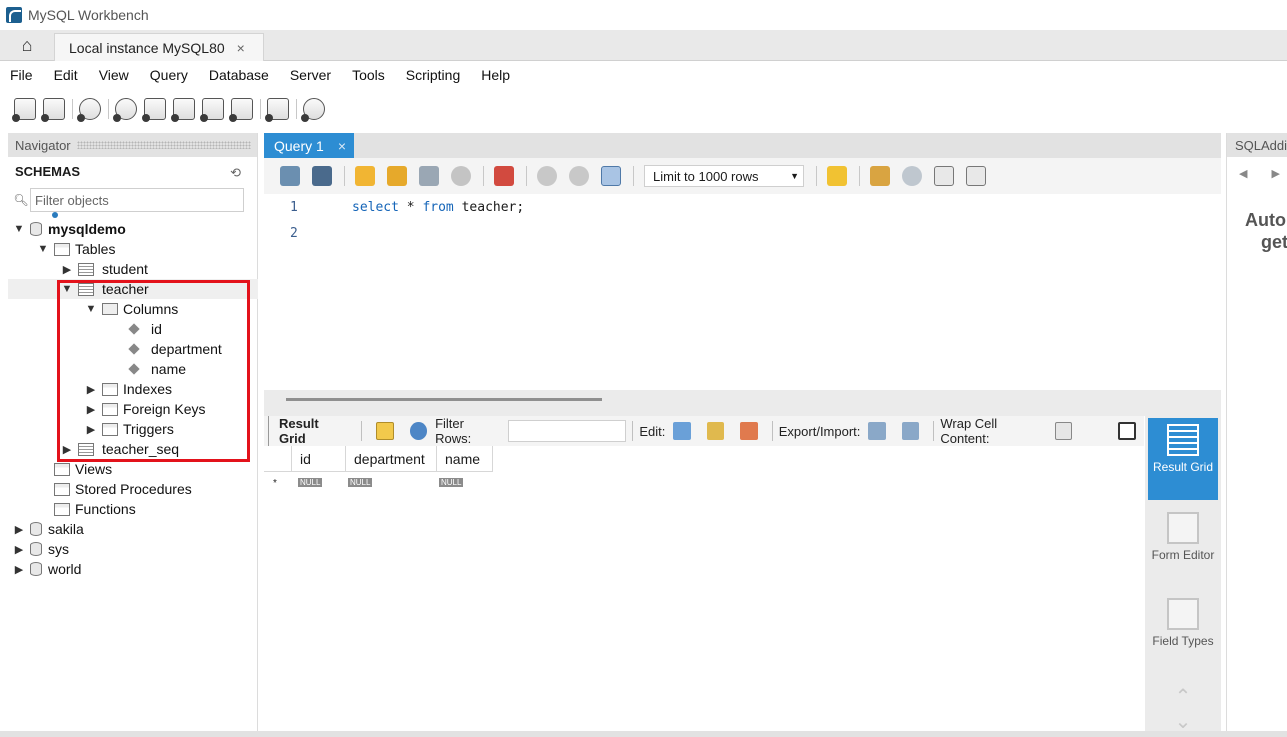 The height and width of the screenshot is (737, 1287). I want to click on query-tab: Query 1 ×, so click(309, 145).